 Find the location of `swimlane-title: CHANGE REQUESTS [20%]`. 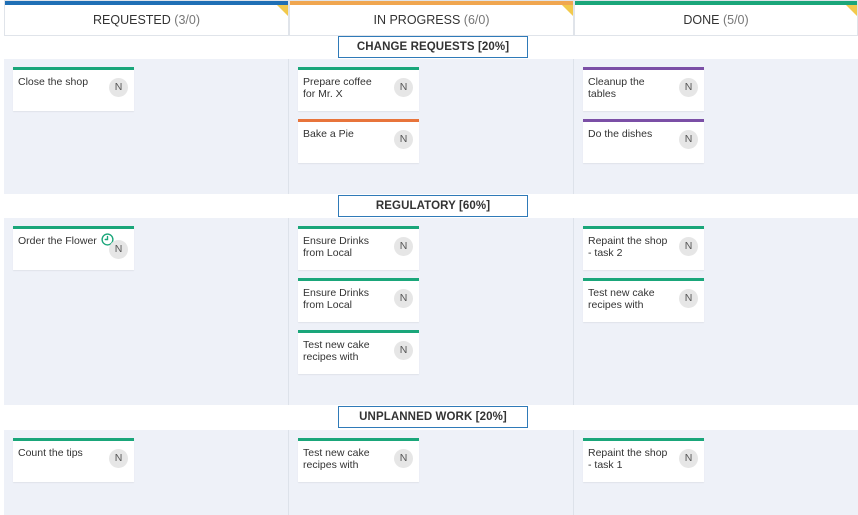

swimlane-title: CHANGE REQUESTS [20%] is located at coordinates (433, 47).